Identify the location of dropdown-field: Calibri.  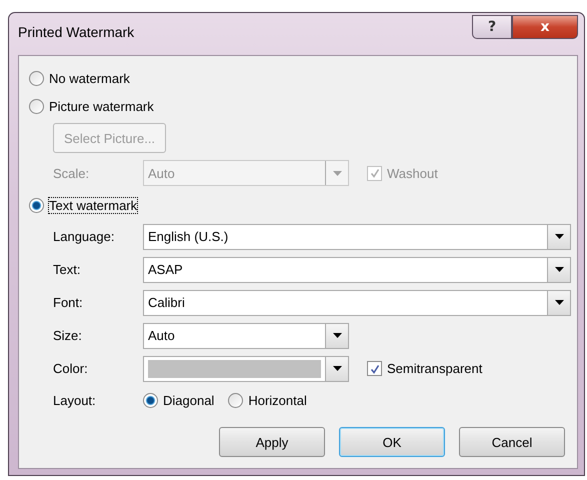
(357, 303).